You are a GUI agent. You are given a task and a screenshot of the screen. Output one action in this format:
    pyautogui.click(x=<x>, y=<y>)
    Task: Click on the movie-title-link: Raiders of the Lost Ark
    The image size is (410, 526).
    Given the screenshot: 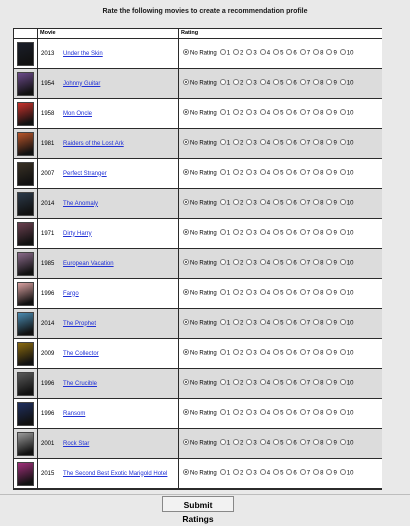 What is the action you would take?
    pyautogui.click(x=93, y=144)
    